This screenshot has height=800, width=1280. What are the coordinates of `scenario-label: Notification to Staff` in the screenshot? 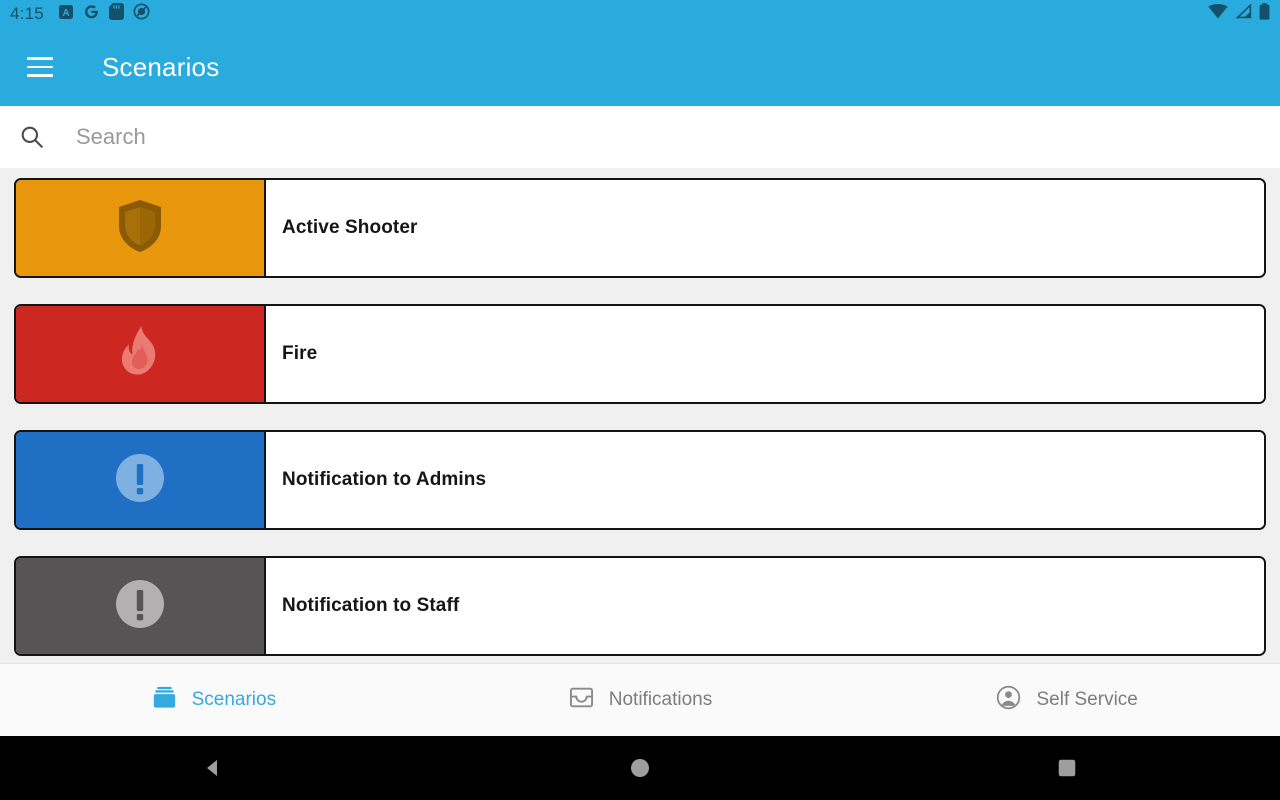 It's located at (371, 605).